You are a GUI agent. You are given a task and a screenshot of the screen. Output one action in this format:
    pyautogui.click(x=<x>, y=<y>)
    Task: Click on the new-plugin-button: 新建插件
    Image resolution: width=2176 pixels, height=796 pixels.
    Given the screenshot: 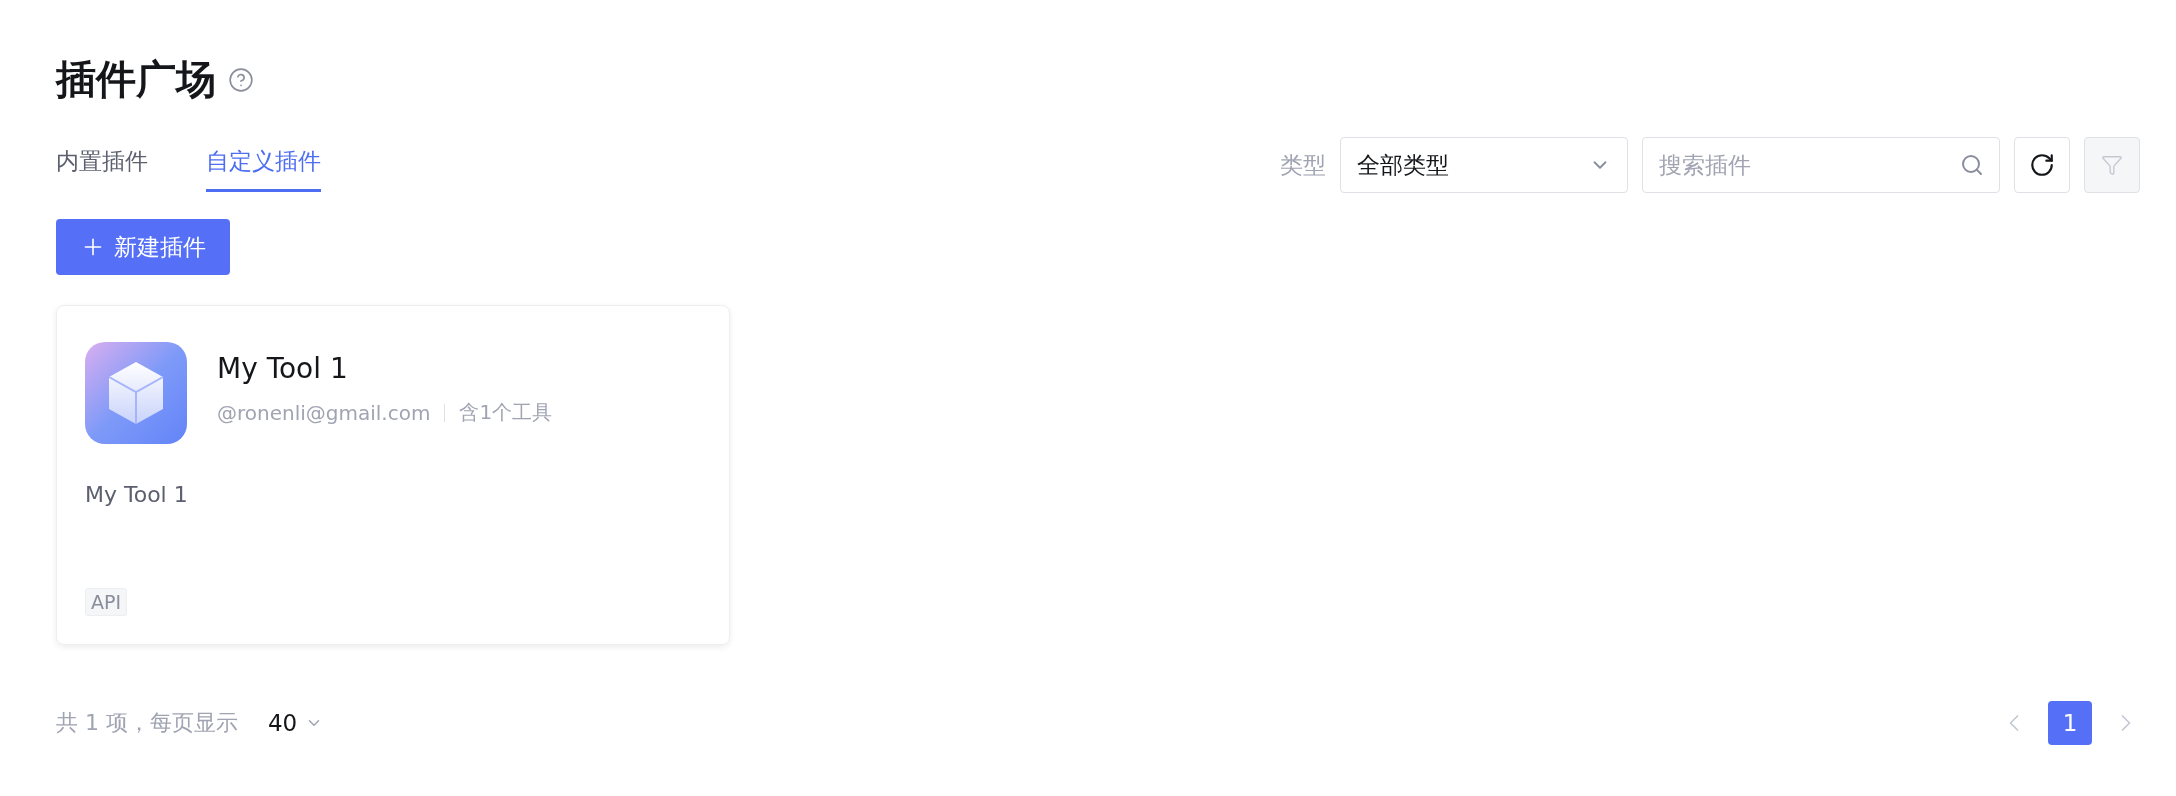 What is the action you would take?
    pyautogui.click(x=143, y=247)
    